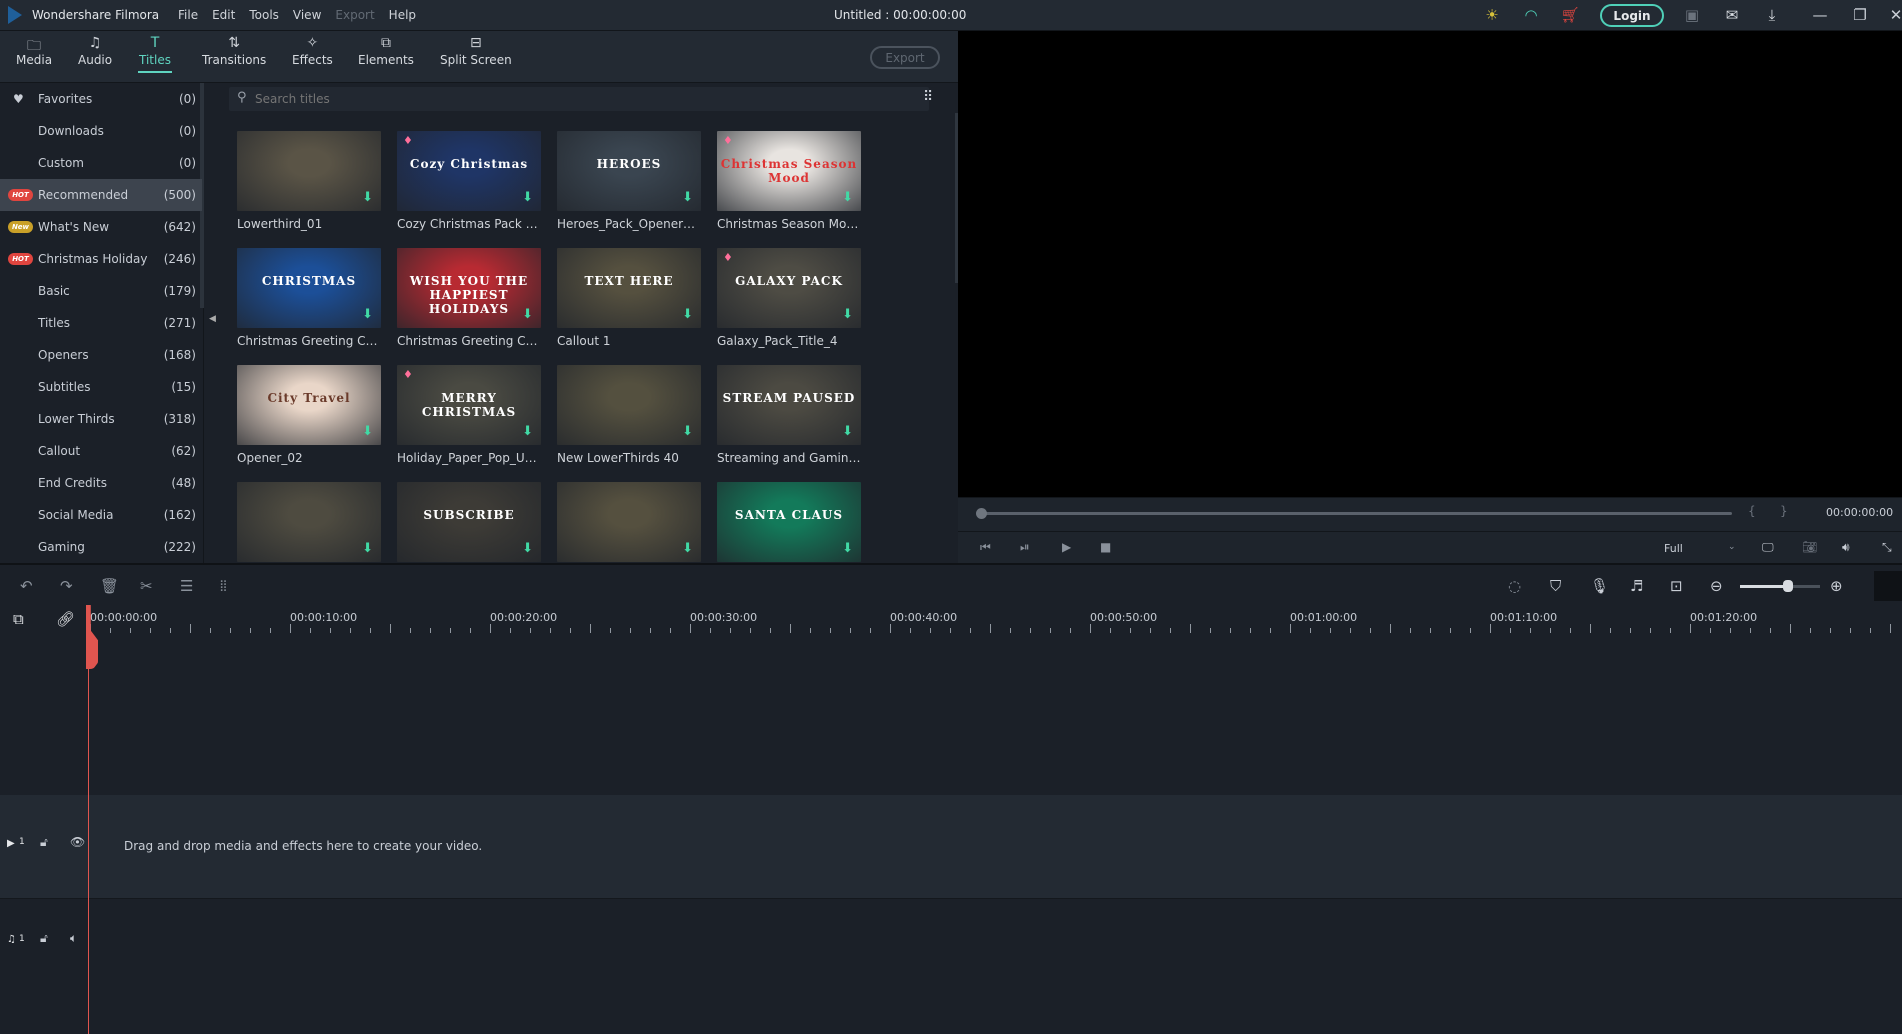 The image size is (1902, 1034). What do you see at coordinates (186, 586) in the screenshot?
I see `adjust-icon: ☰` at bounding box center [186, 586].